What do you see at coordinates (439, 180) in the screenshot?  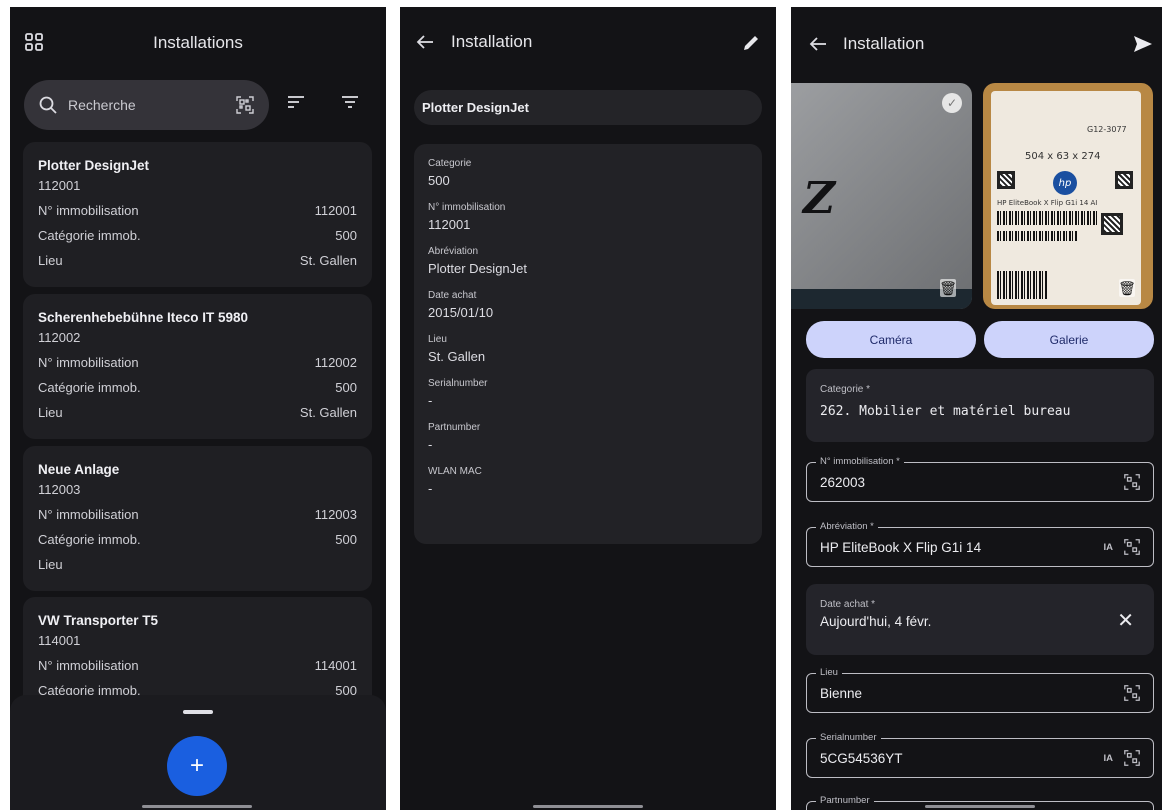 I see `field-value: 500` at bounding box center [439, 180].